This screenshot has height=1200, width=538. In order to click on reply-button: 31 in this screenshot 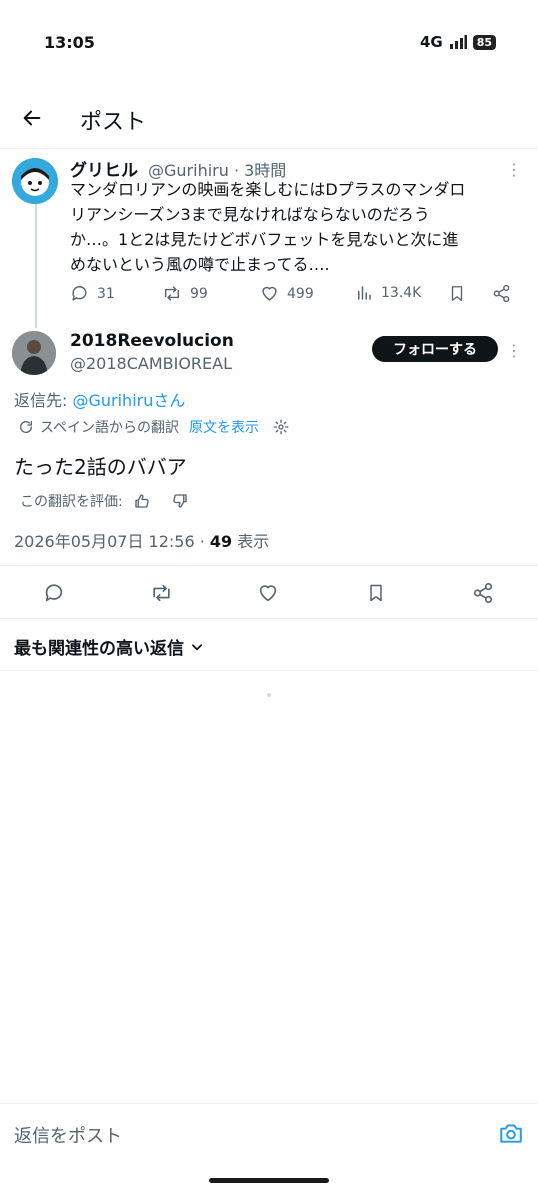, I will do `click(92, 293)`.